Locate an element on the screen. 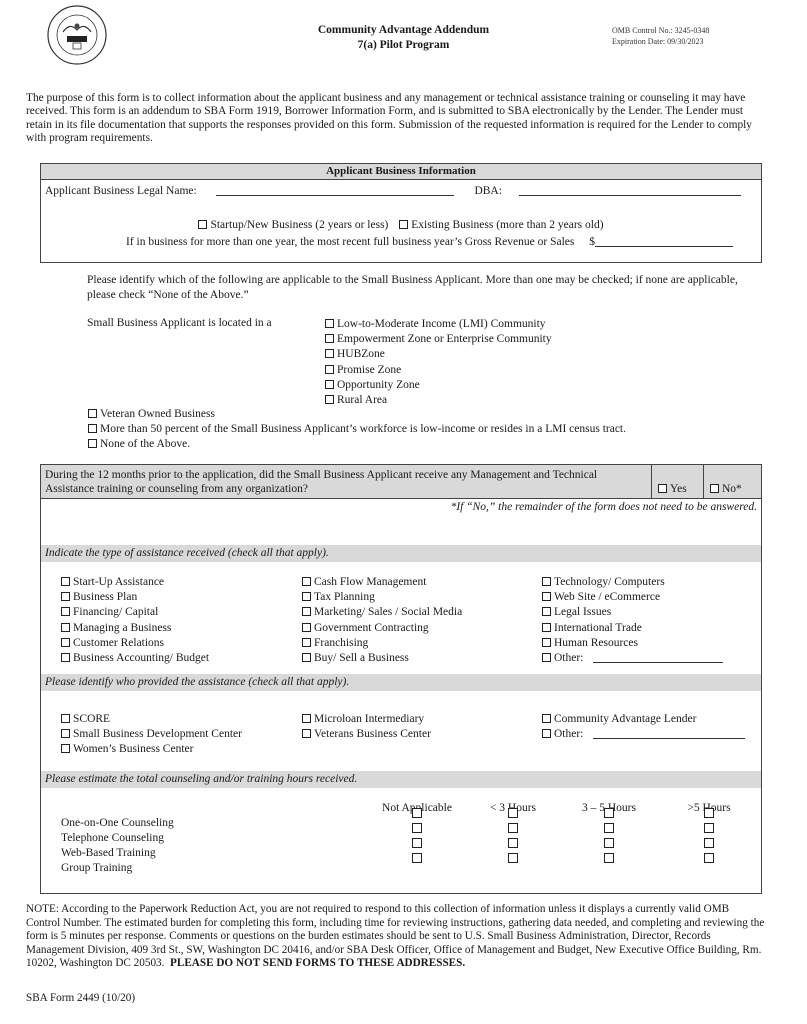 This screenshot has width=807, height=1024. checkbox-label: HUBZone is located at coordinates (361, 354).